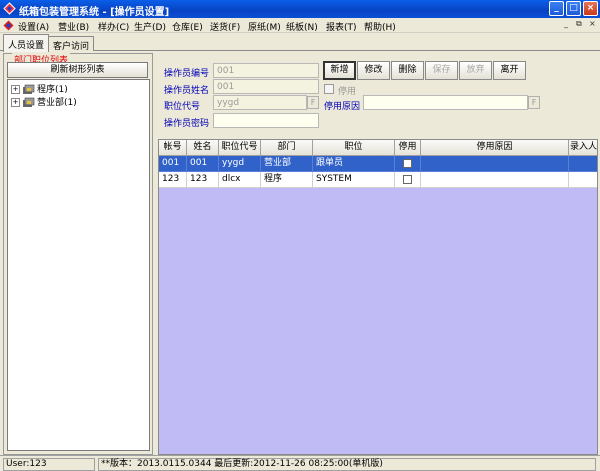  I want to click on cell-department: 营业部, so click(287, 164).